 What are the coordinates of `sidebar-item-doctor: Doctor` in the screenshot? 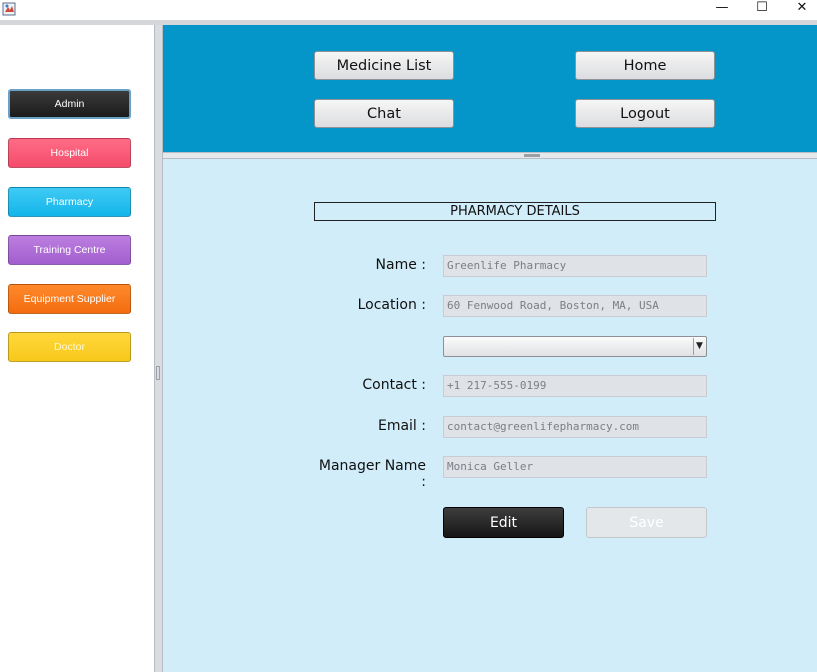 It's located at (69, 347).